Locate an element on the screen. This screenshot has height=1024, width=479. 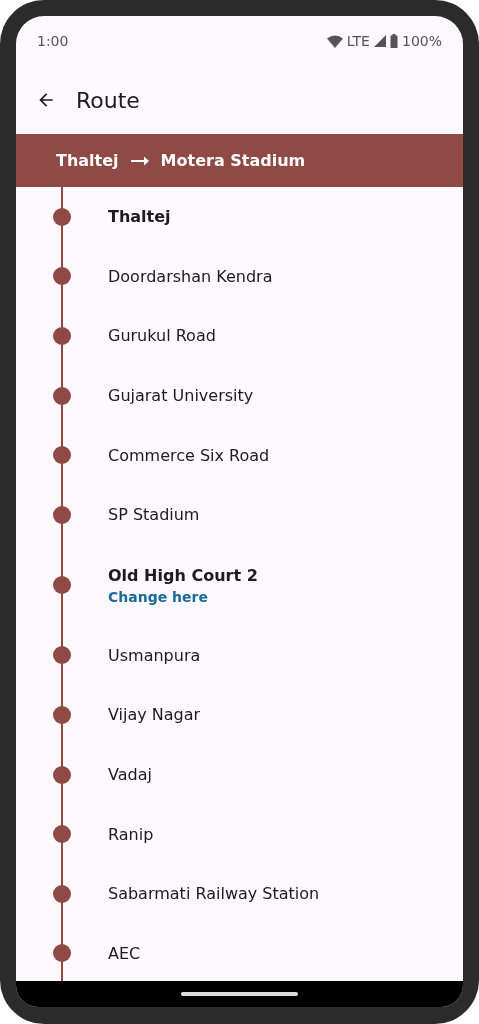
station-name: Vijay Nagar is located at coordinates (155, 715).